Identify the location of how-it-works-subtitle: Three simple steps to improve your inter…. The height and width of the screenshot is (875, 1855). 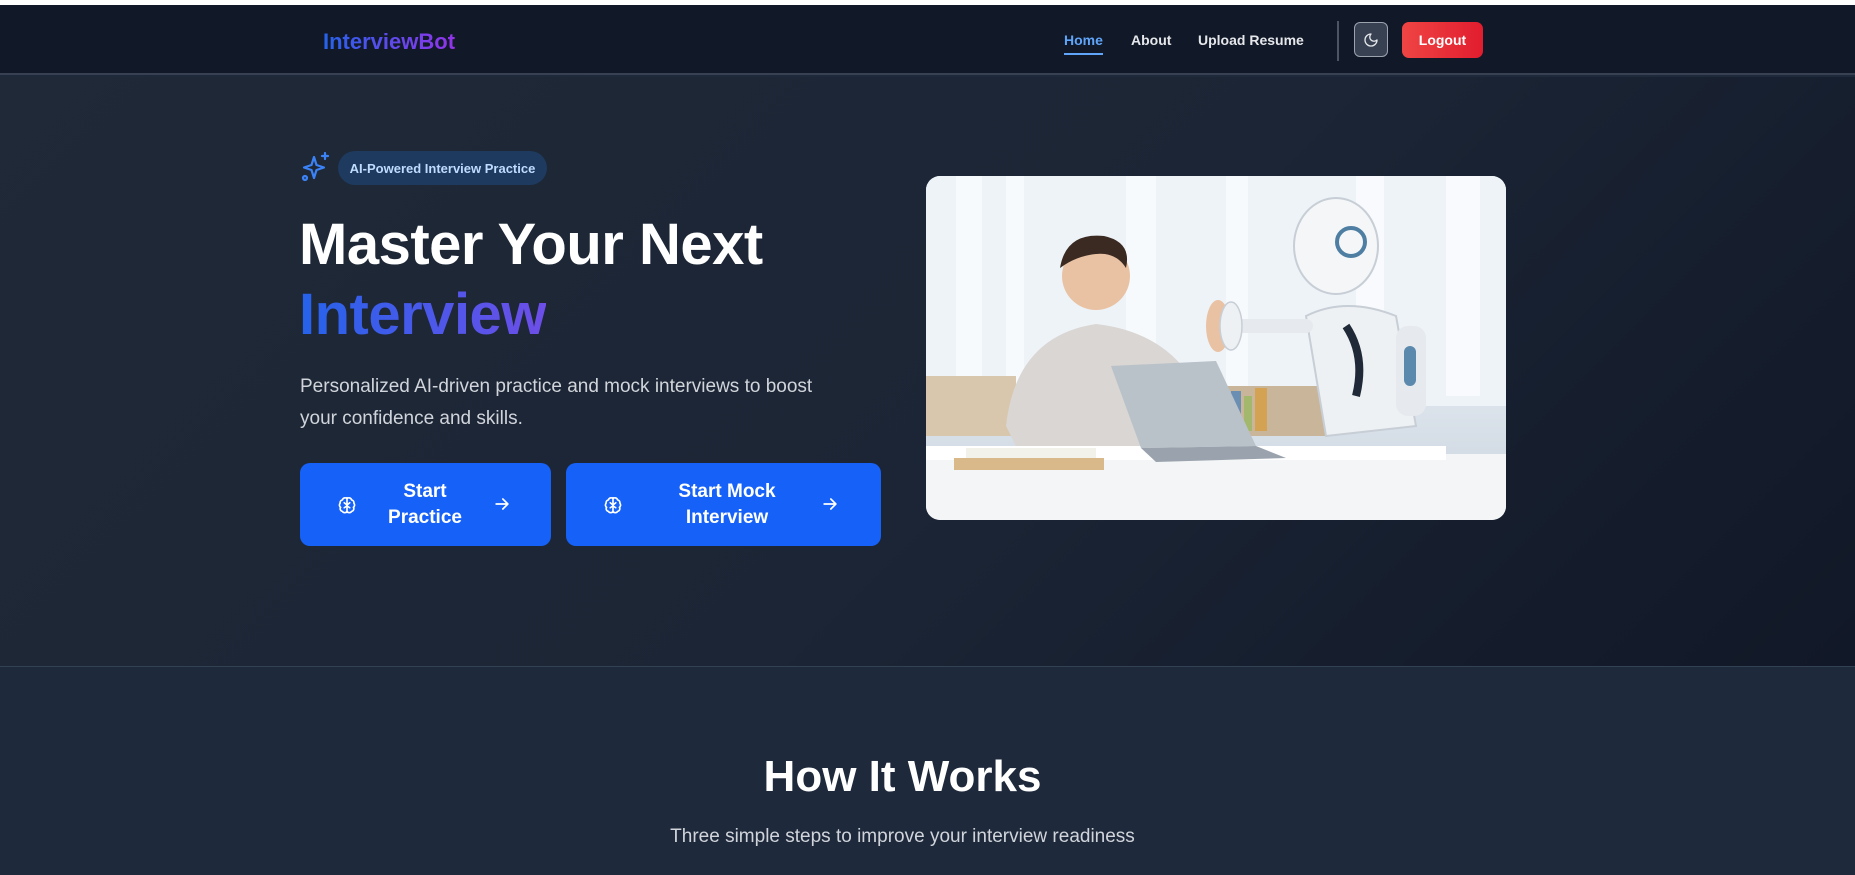
(902, 836).